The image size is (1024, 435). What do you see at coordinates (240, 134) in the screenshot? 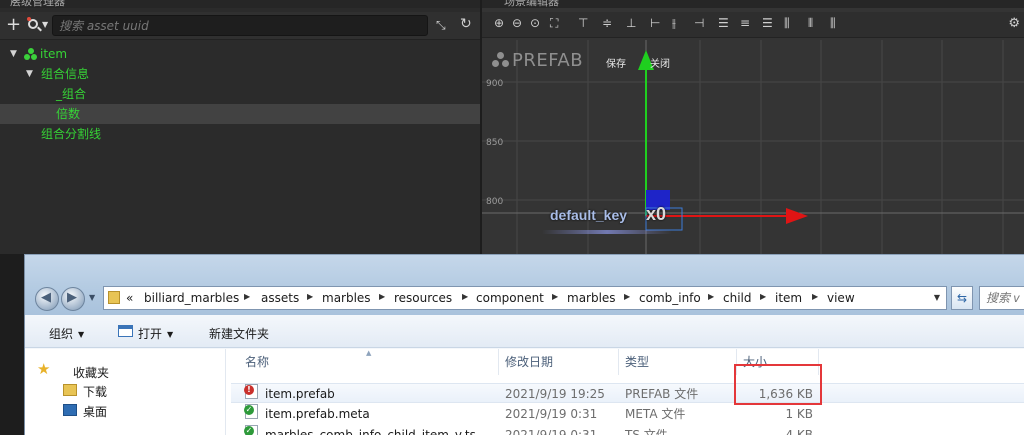
I see `tree-item-combo-divider: 组合分割线` at bounding box center [240, 134].